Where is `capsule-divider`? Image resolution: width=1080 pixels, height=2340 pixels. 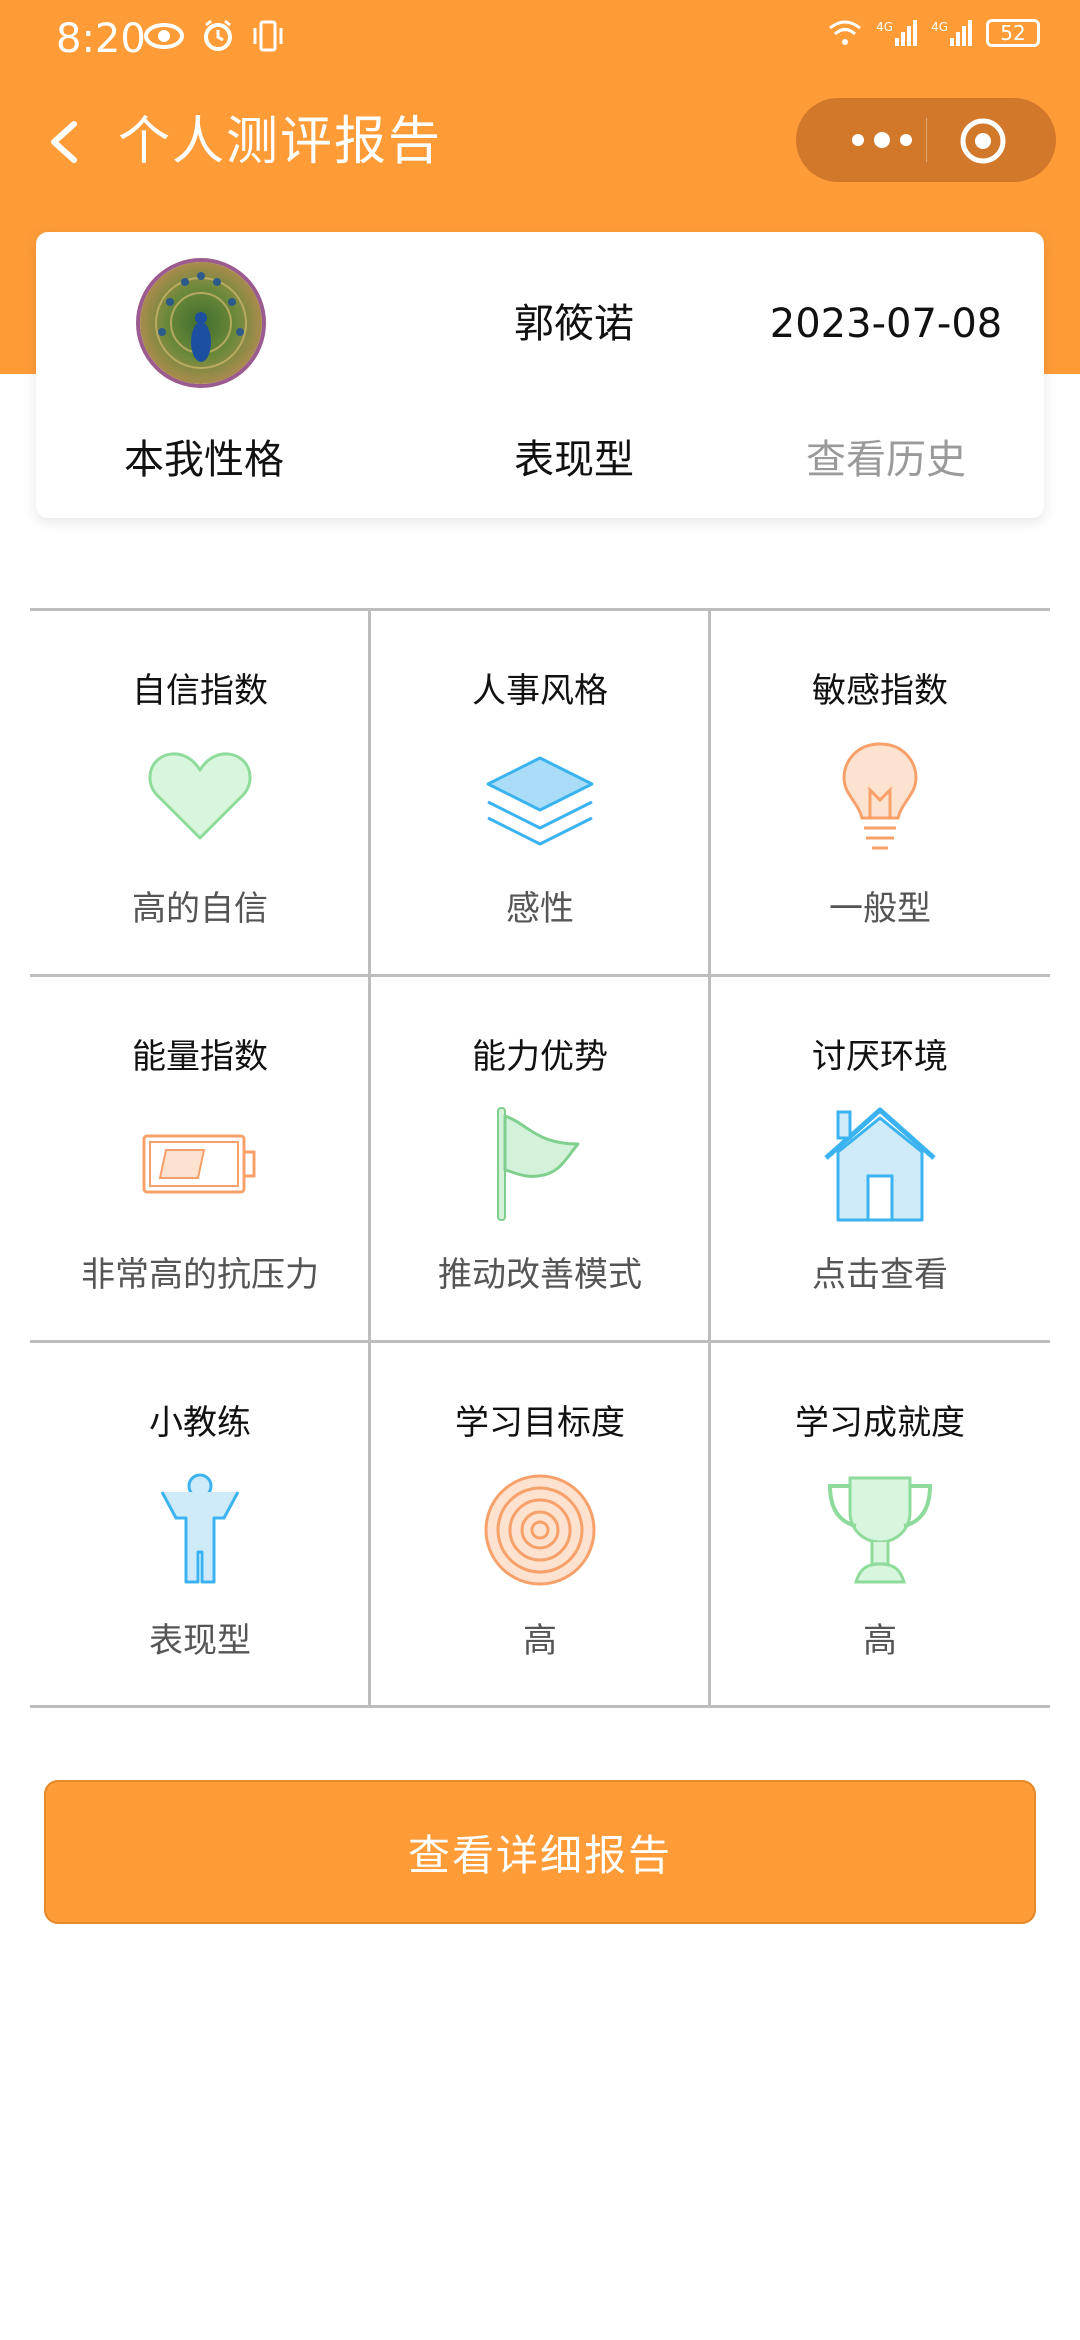
capsule-divider is located at coordinates (926, 140).